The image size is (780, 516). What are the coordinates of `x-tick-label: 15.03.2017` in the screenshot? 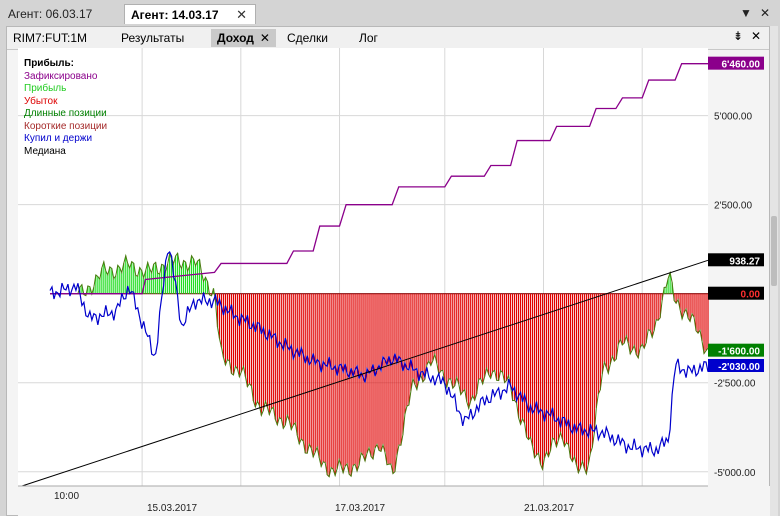 It's located at (172, 508).